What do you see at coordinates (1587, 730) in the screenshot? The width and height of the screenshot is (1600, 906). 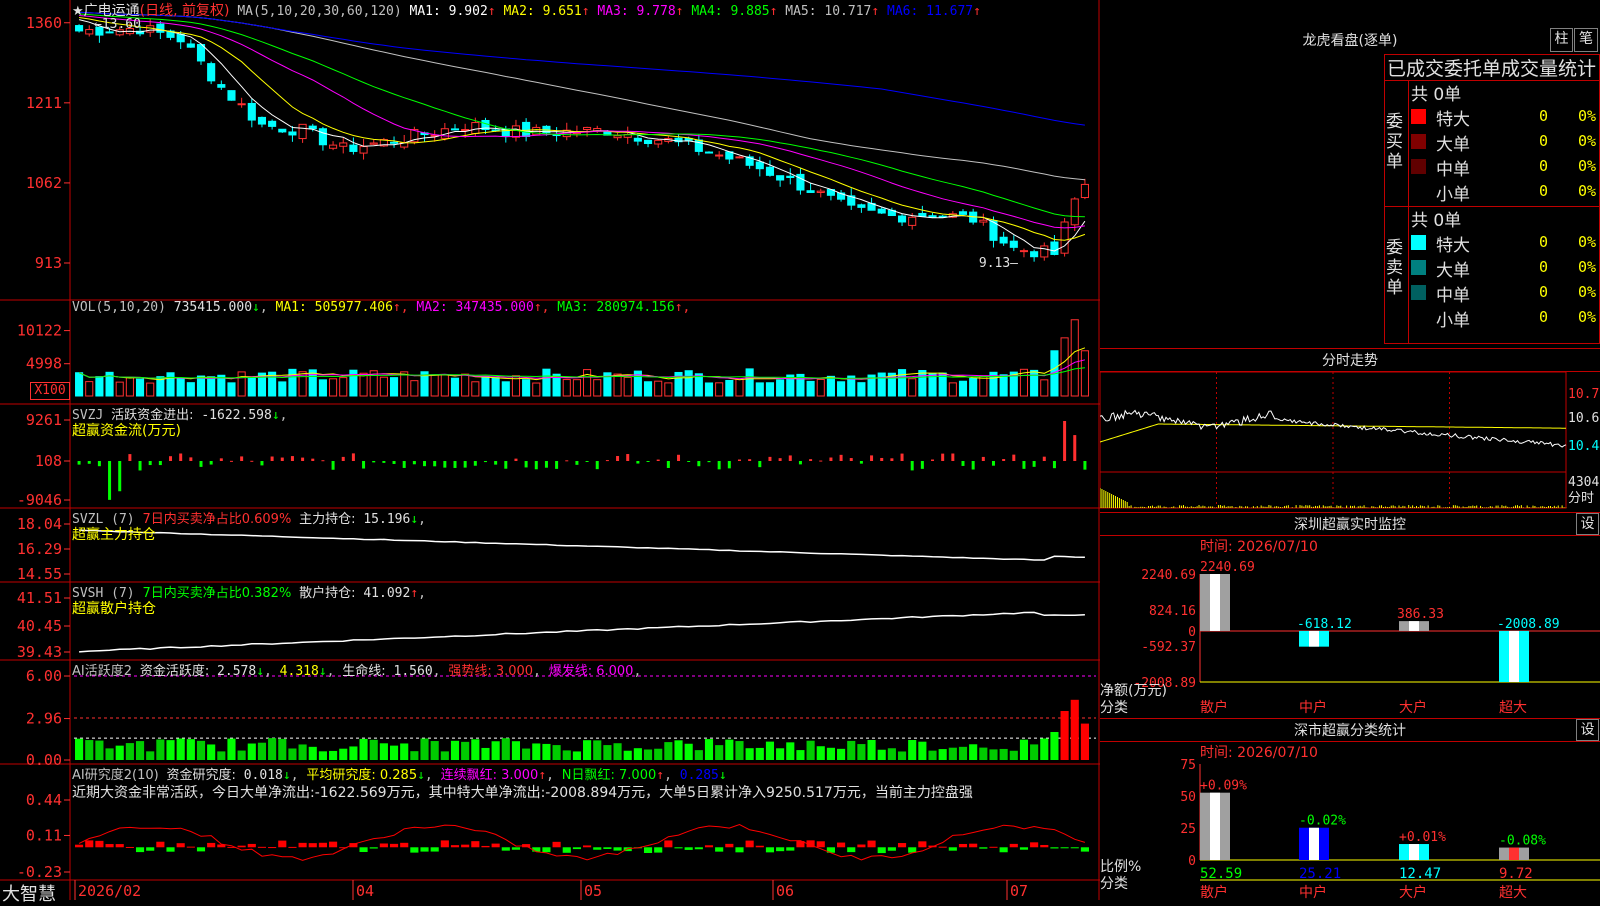 I see `stats-settings-button: 设` at bounding box center [1587, 730].